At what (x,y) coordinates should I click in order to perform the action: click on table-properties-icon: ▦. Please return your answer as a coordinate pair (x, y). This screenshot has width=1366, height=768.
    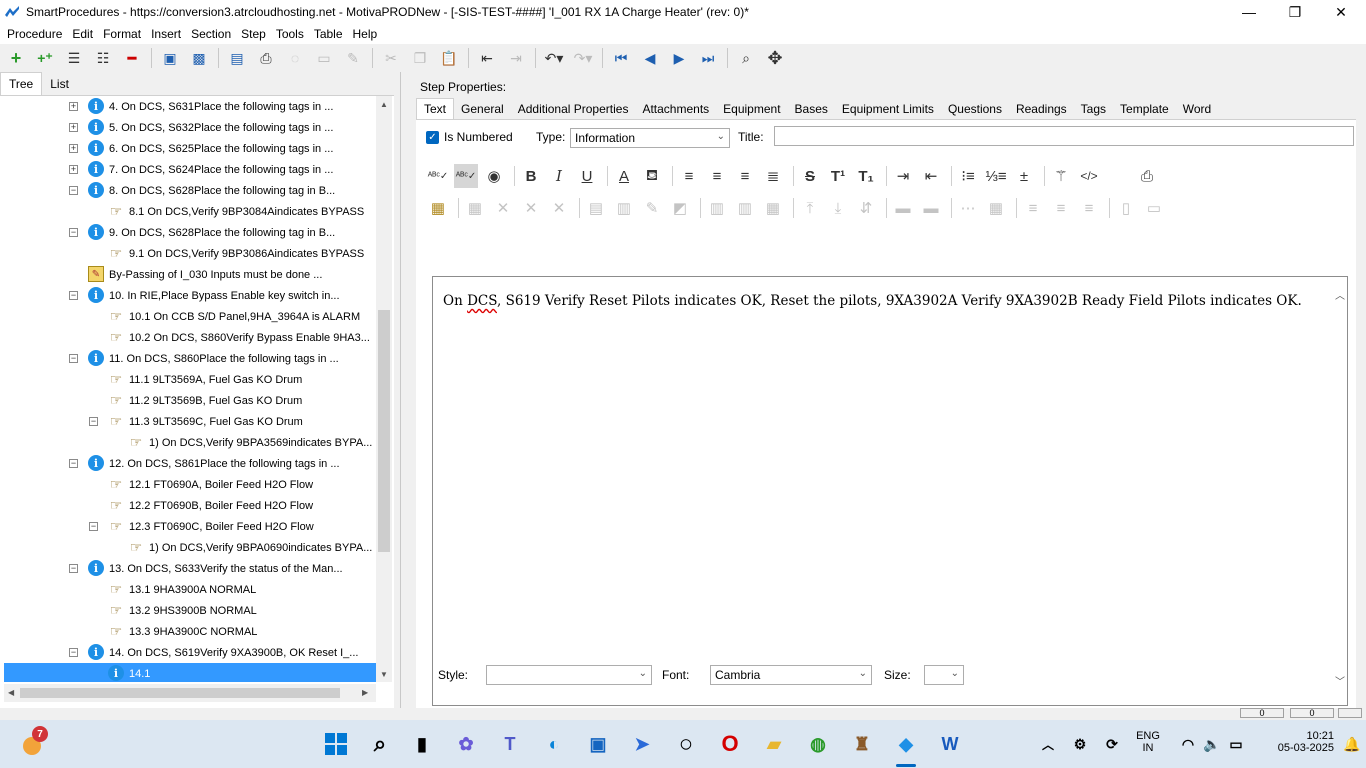
    Looking at the image, I should click on (475, 208).